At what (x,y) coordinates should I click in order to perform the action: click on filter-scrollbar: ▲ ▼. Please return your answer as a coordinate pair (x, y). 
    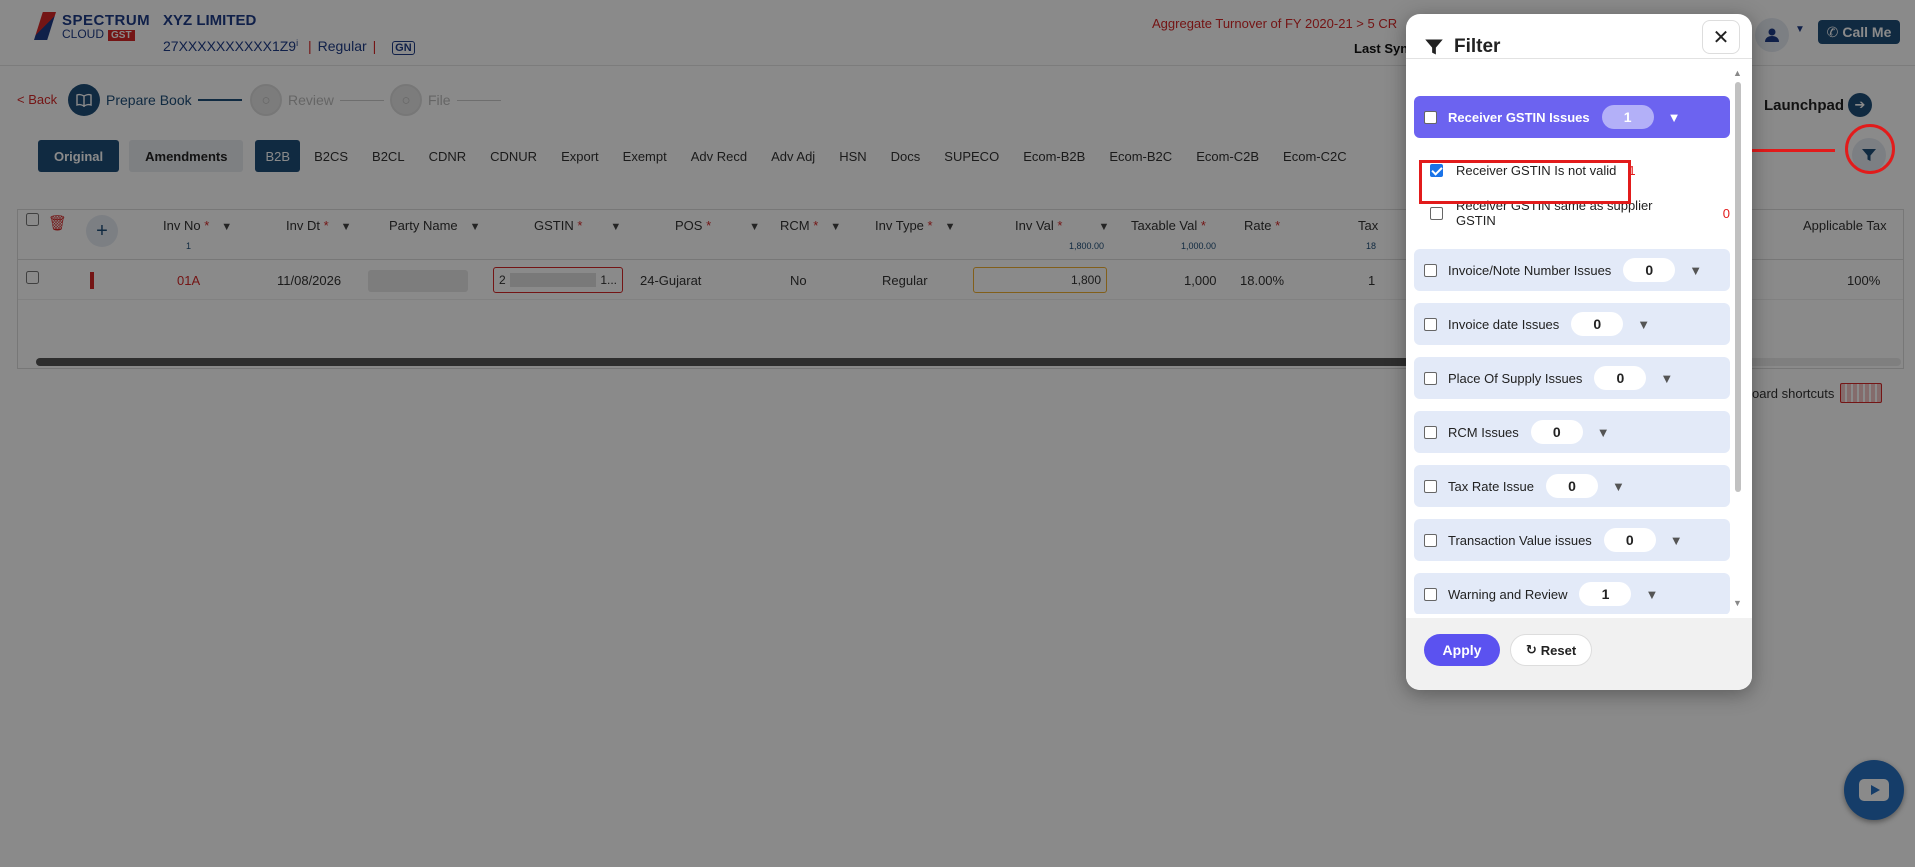
    Looking at the image, I should click on (1738, 338).